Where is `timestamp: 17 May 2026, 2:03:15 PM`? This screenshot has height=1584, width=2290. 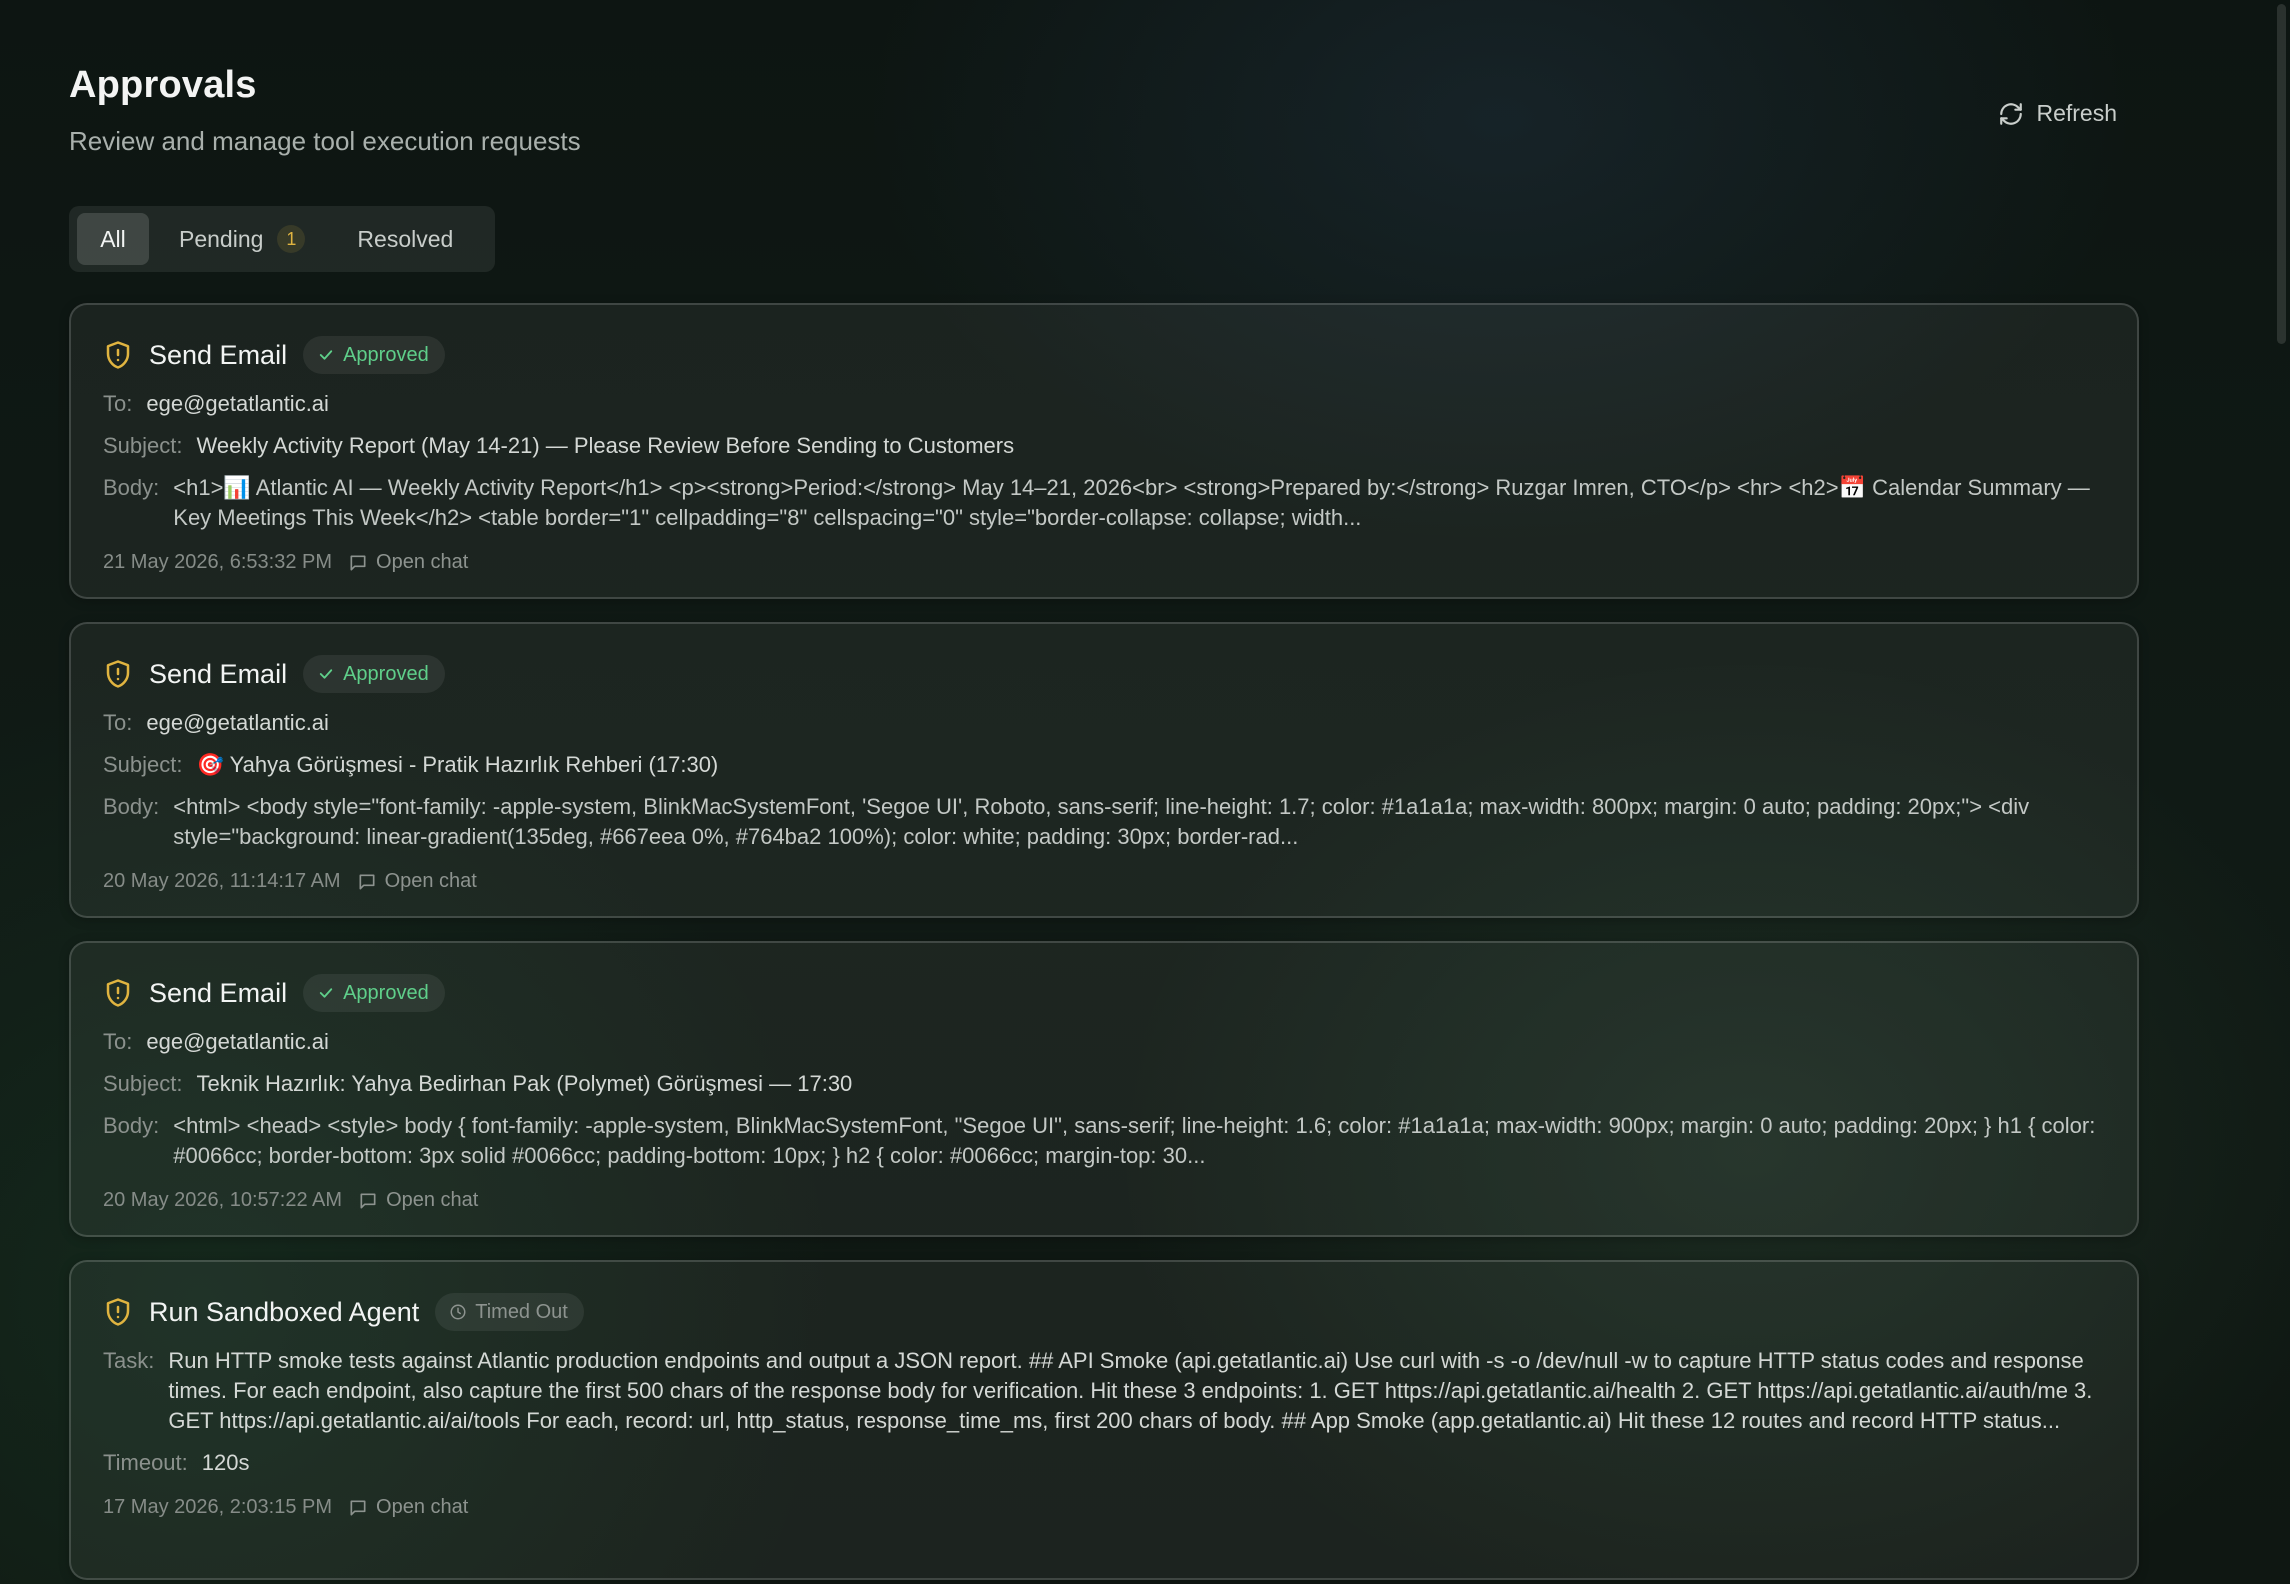
timestamp: 17 May 2026, 2:03:15 PM is located at coordinates (218, 1507).